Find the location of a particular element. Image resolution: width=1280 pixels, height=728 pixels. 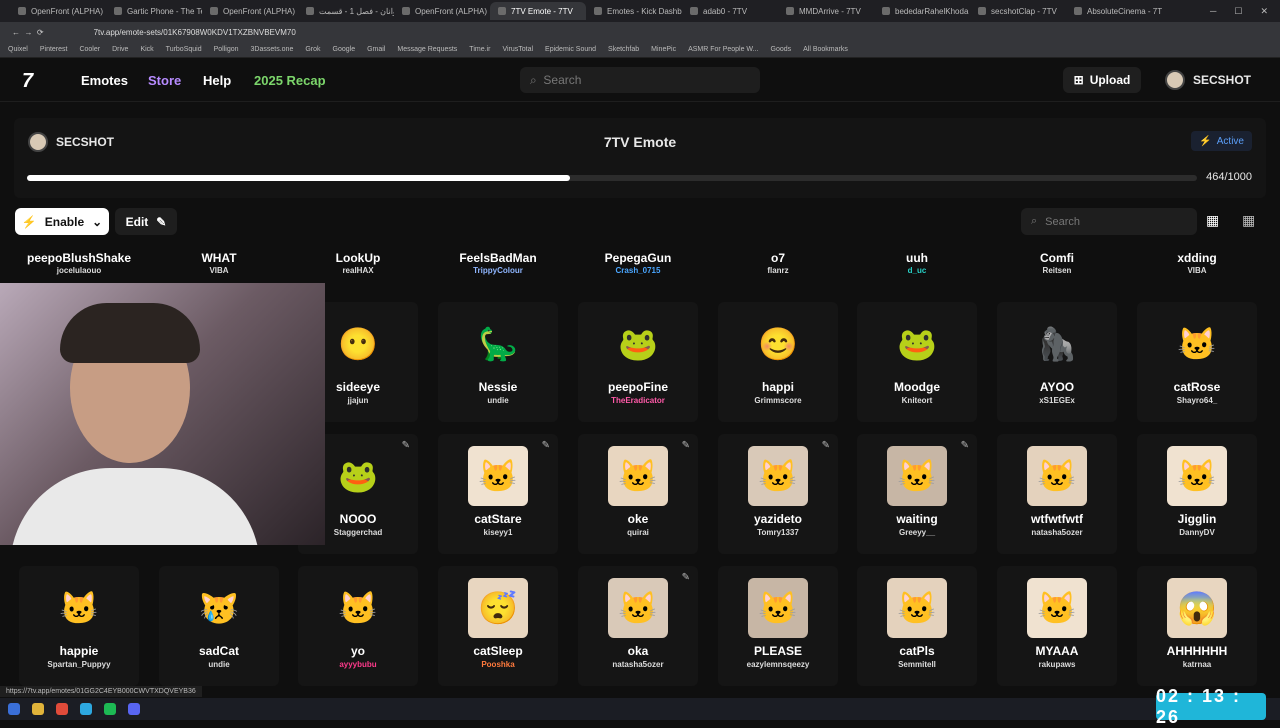

bookmark-item: Polligon is located at coordinates (226, 49).